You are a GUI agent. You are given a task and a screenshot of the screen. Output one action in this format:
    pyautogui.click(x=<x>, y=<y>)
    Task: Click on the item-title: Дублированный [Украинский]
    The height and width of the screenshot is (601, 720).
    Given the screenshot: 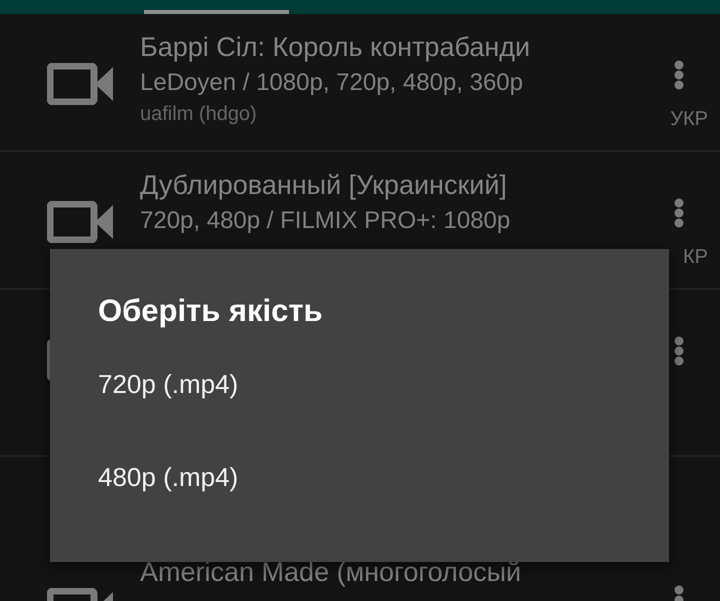 What is the action you would take?
    pyautogui.click(x=324, y=185)
    